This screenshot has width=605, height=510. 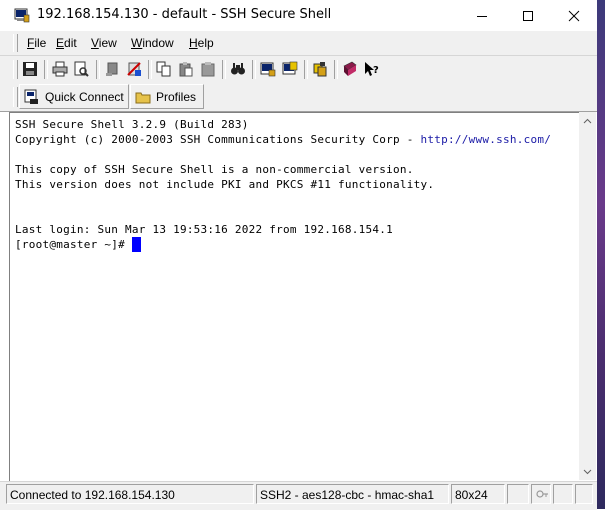 I want to click on quickconnect-grip, so click(x=15, y=97).